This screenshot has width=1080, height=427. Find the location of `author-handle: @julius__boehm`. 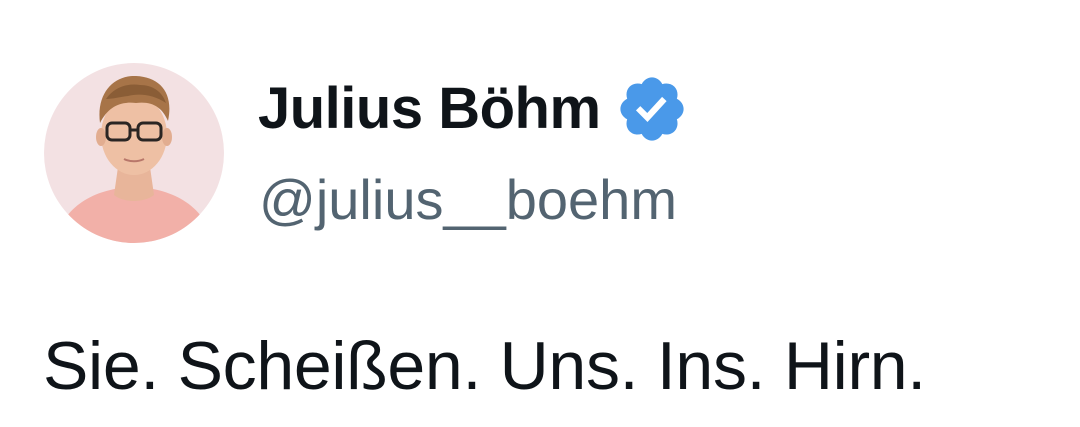

author-handle: @julius__boehm is located at coordinates (468, 200).